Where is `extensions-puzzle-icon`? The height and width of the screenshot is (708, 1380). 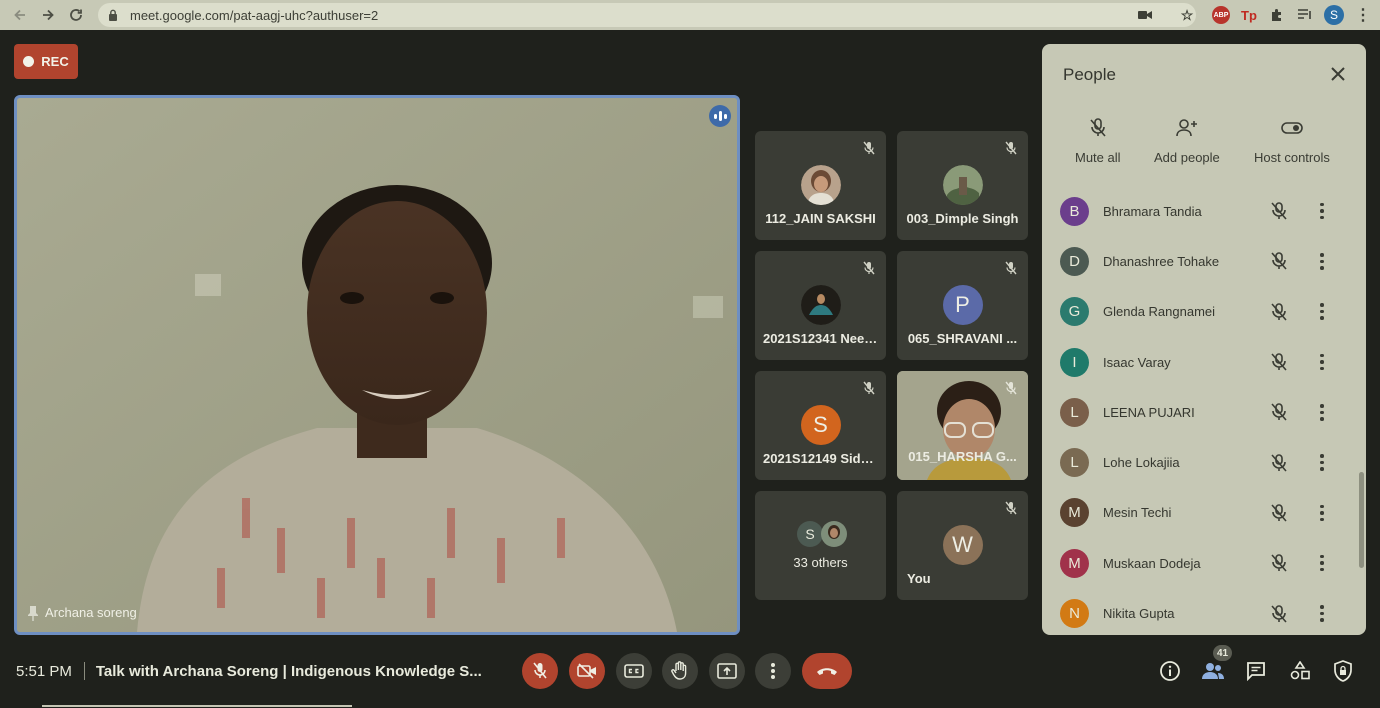
extensions-puzzle-icon is located at coordinates (1277, 15).